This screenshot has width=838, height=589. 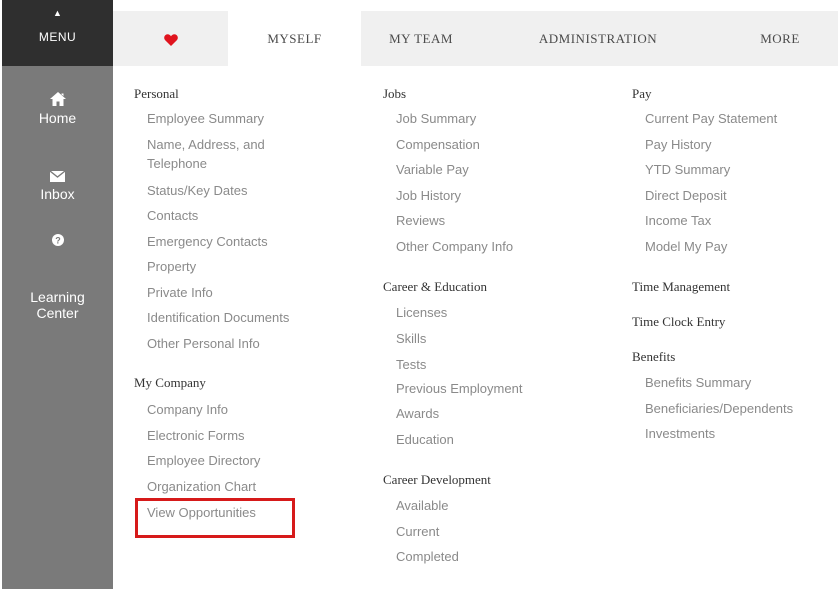 What do you see at coordinates (57, 194) in the screenshot?
I see `nav-item-label: Inbox` at bounding box center [57, 194].